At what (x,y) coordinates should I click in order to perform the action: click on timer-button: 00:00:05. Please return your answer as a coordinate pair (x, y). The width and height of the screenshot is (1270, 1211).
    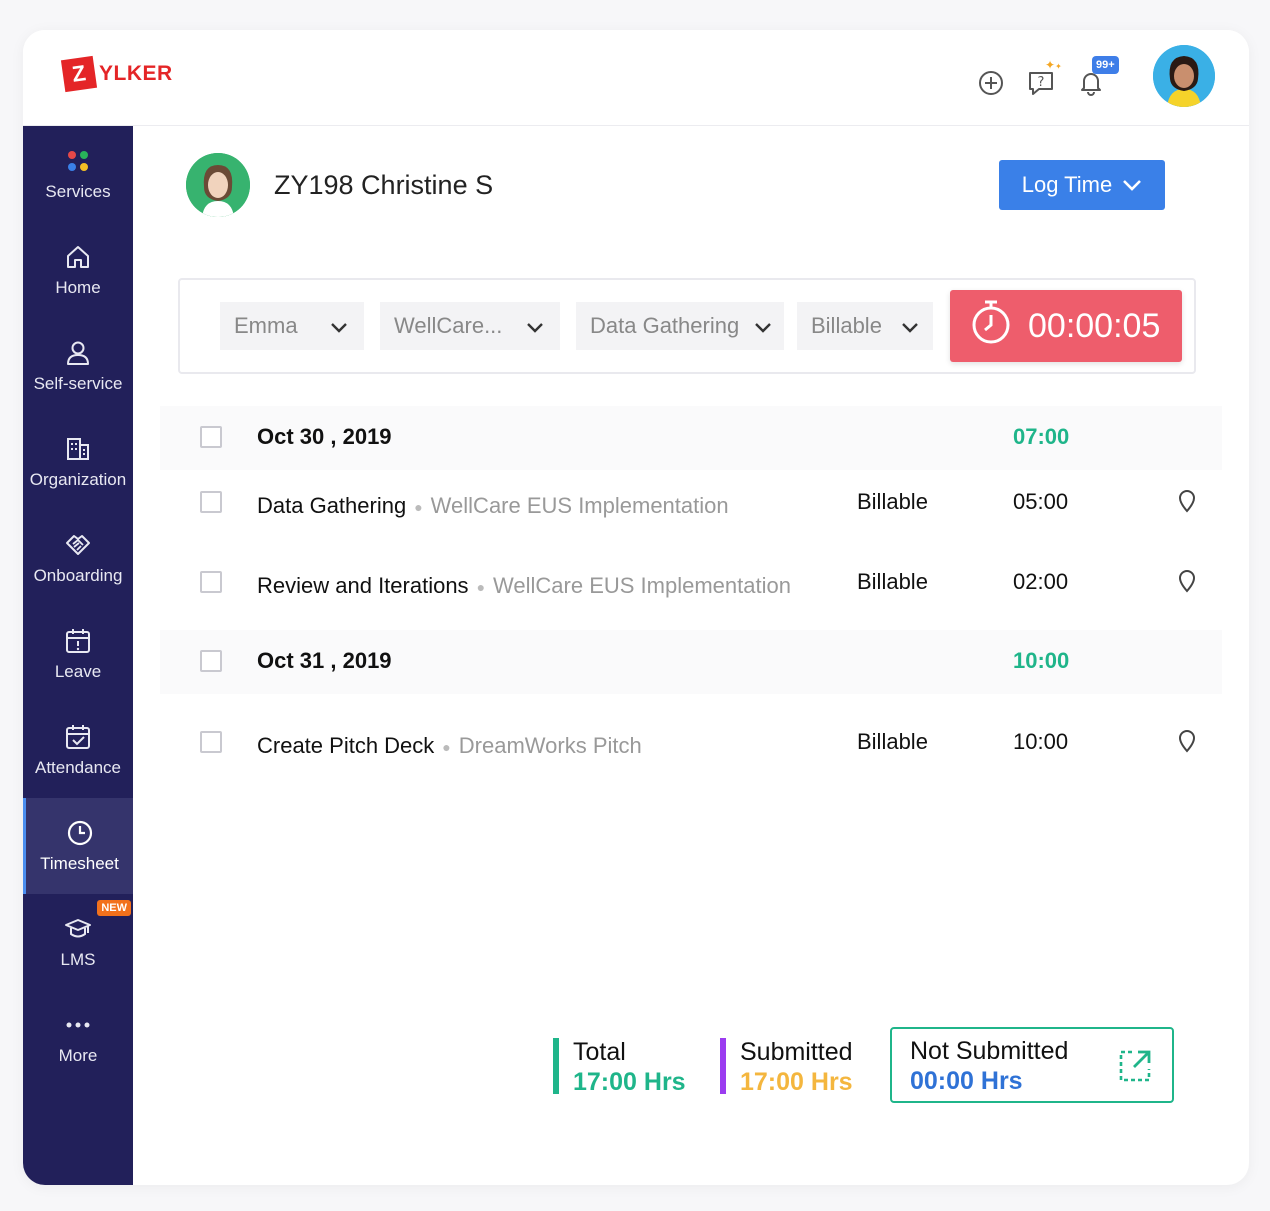
    Looking at the image, I should click on (1066, 326).